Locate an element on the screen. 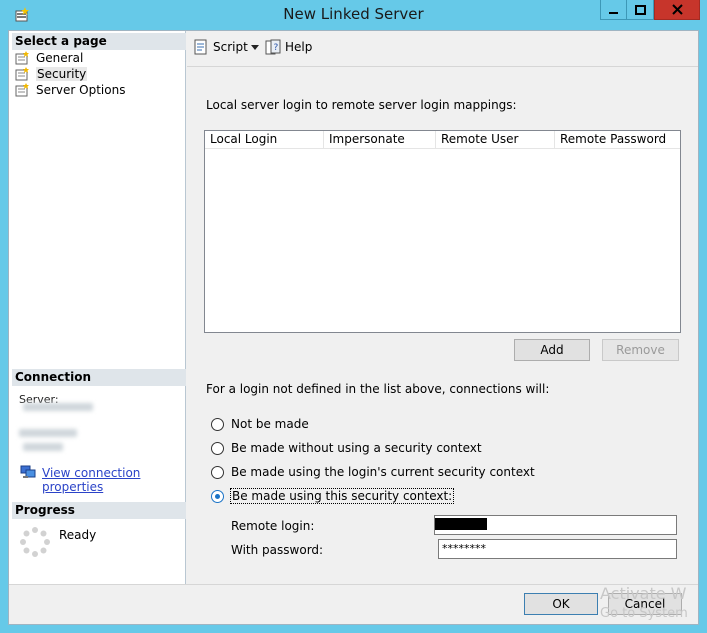  maximize-icon is located at coordinates (640, 9).